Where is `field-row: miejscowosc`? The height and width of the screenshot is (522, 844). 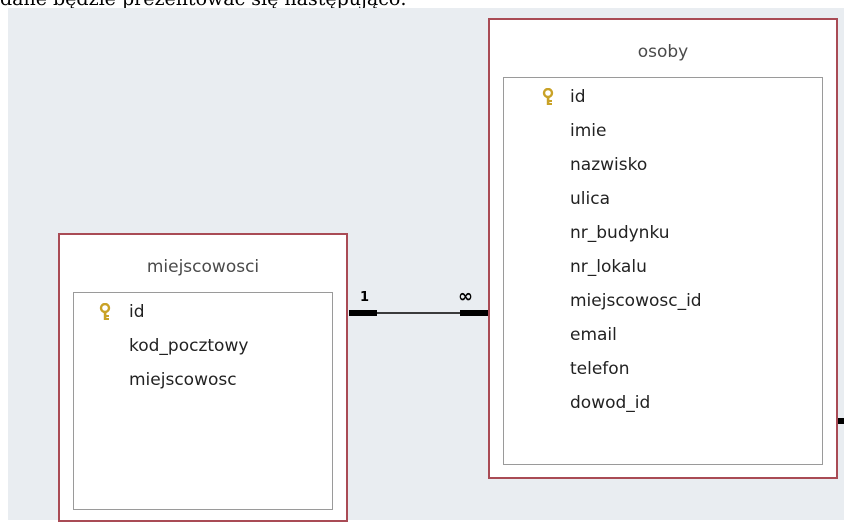 field-row: miejscowosc is located at coordinates (203, 380).